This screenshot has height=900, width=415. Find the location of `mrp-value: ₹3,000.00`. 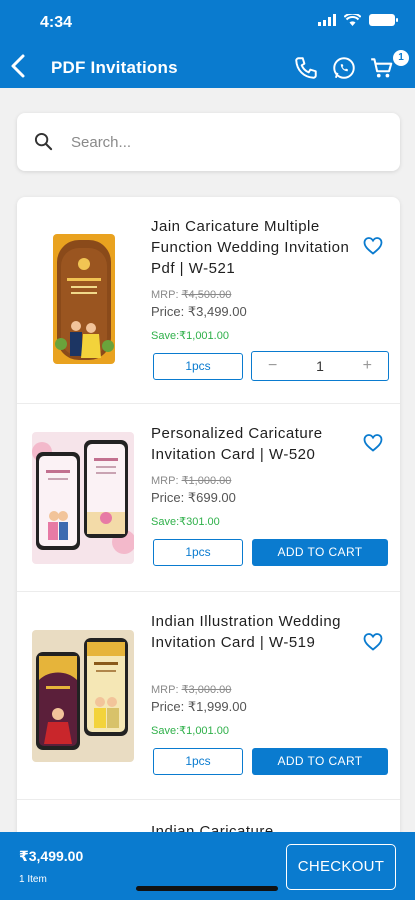

mrp-value: ₹3,000.00 is located at coordinates (206, 690).